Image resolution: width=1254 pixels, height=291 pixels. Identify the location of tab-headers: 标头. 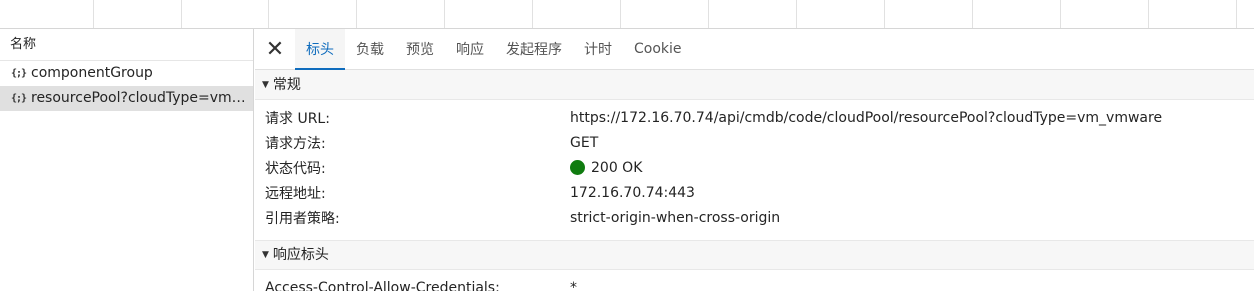
(320, 49).